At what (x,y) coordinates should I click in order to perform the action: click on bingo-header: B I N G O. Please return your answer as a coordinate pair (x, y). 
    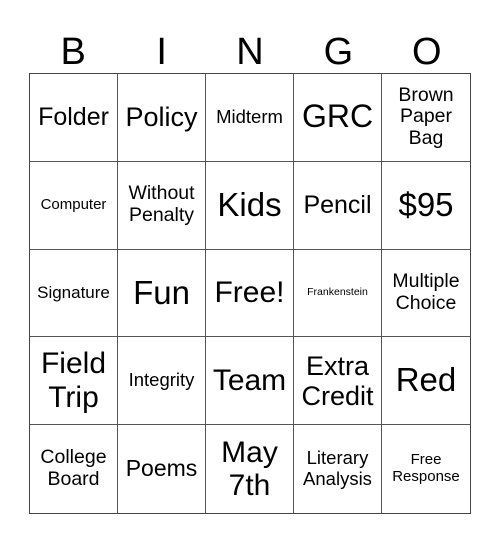
    Looking at the image, I should click on (250, 52).